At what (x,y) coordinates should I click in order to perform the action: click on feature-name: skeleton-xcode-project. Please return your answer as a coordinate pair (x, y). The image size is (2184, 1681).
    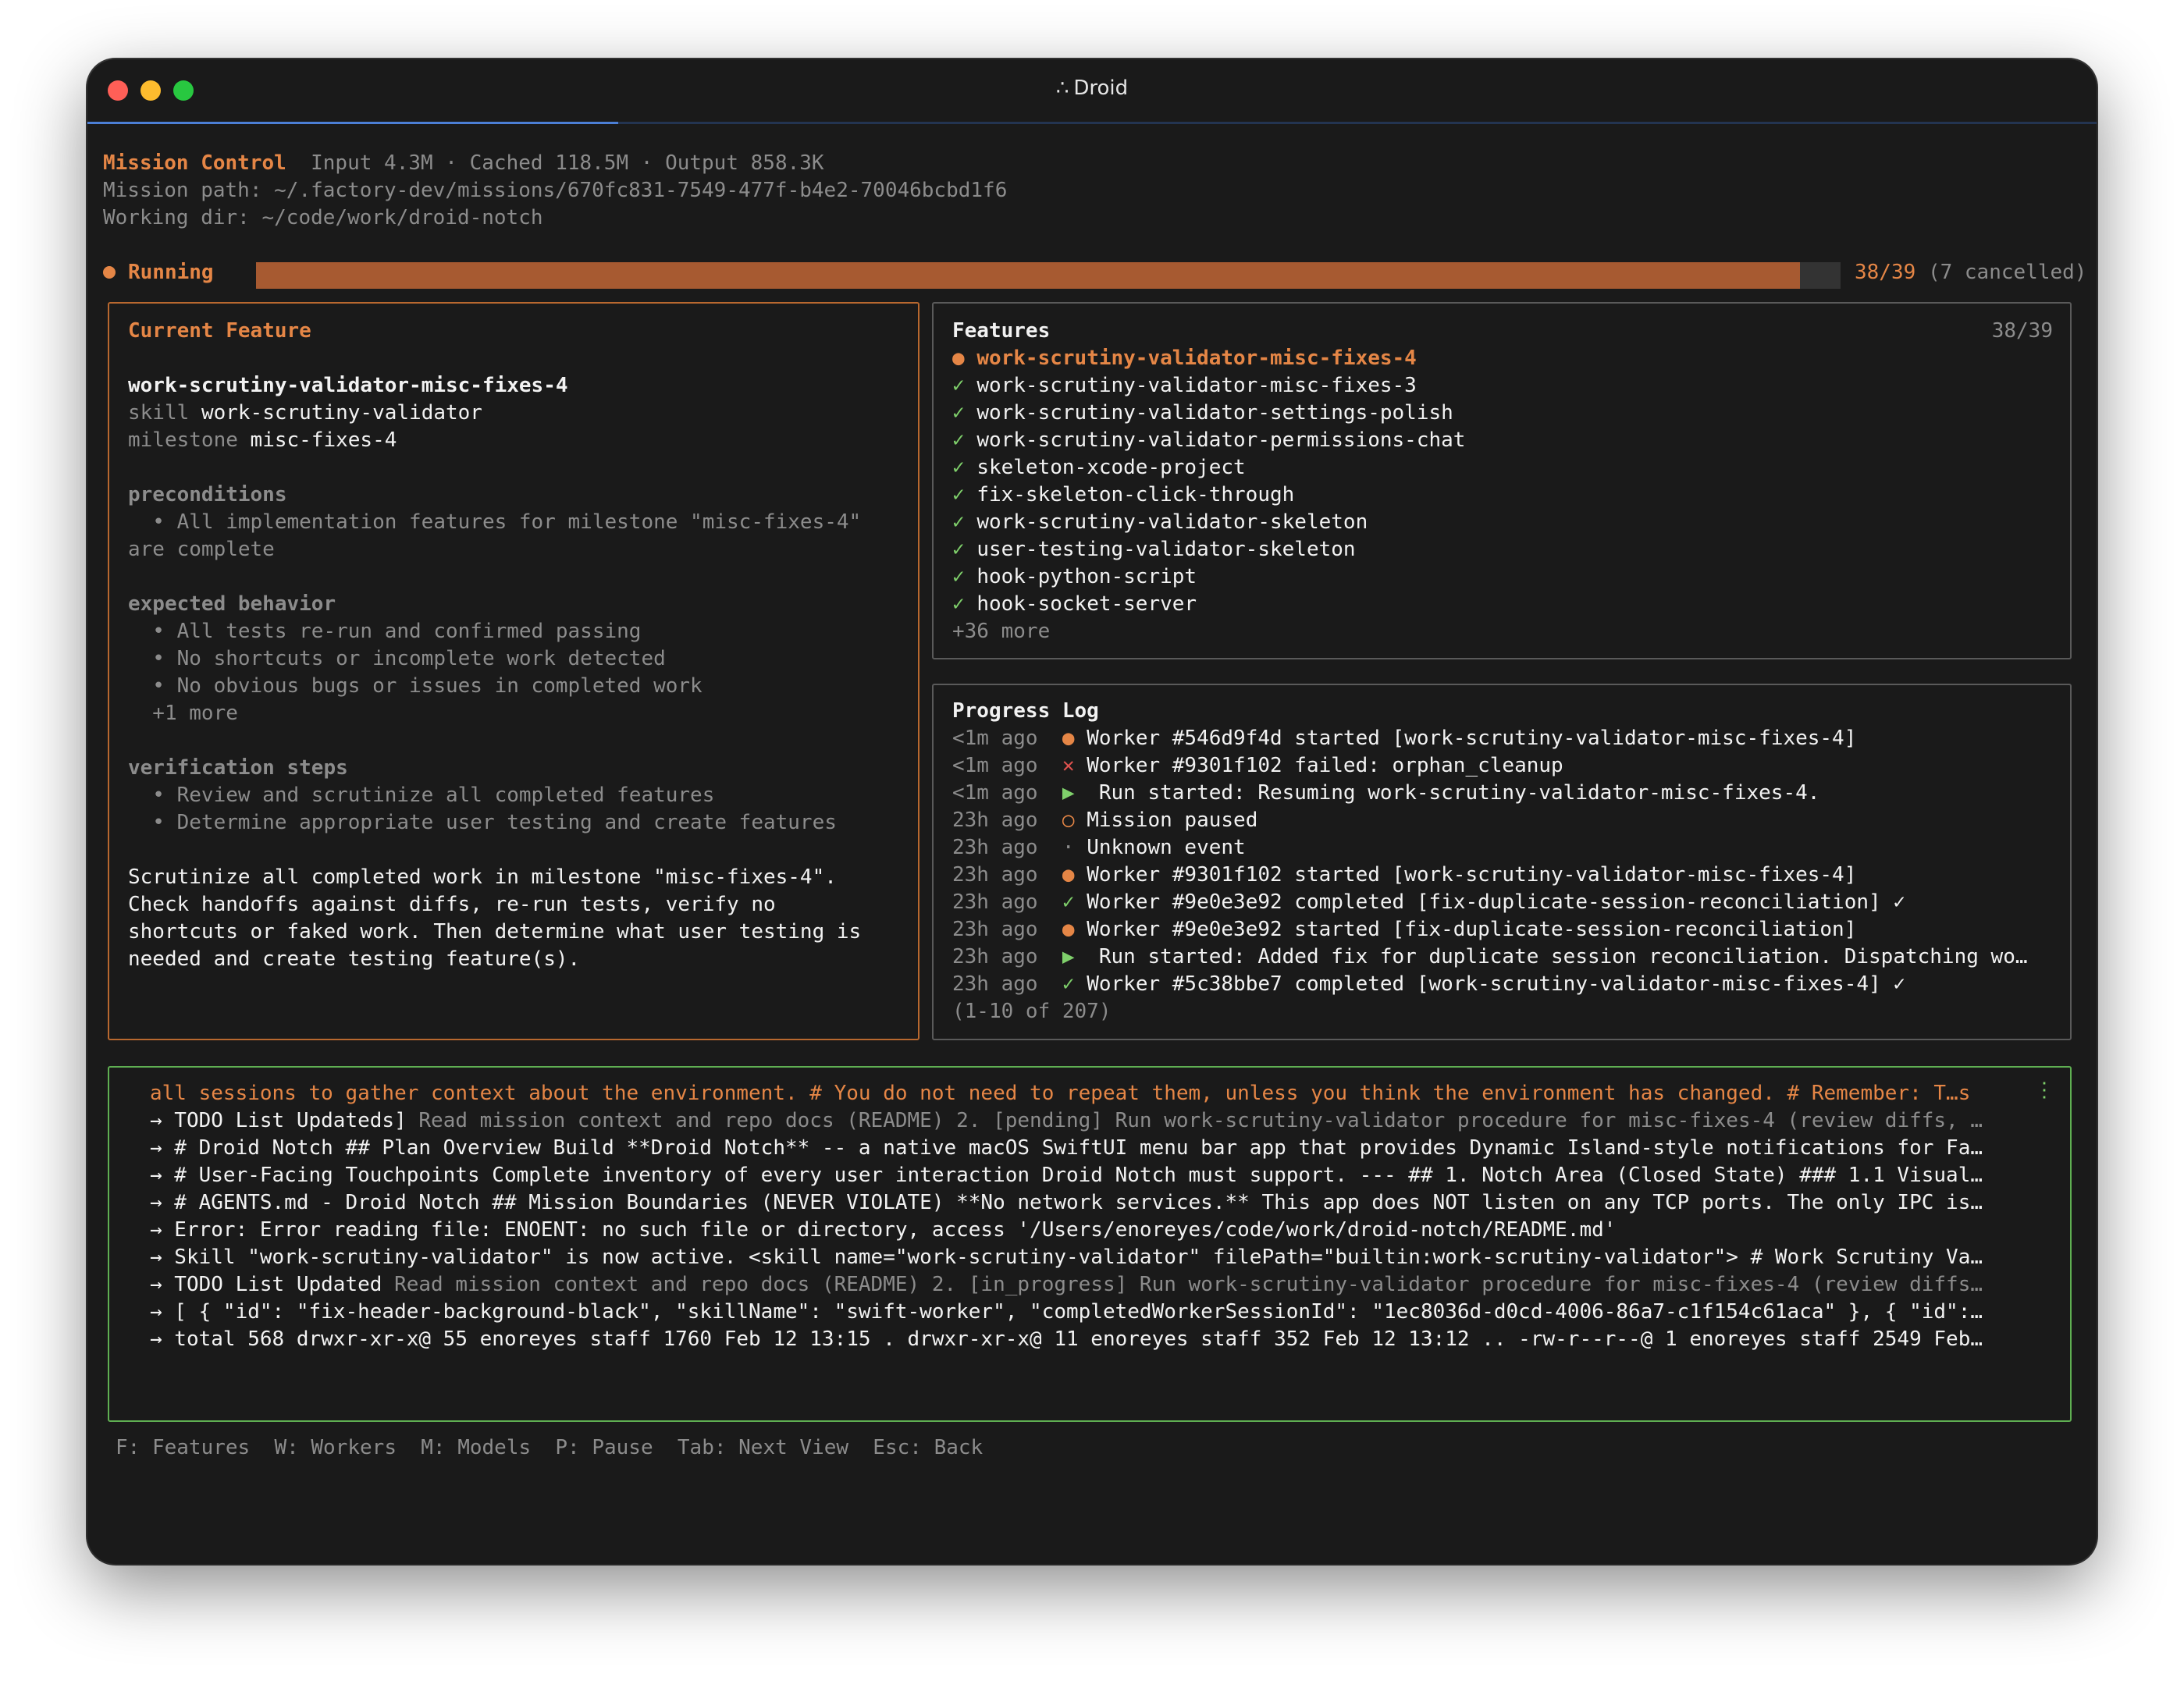
    Looking at the image, I should click on (1110, 467).